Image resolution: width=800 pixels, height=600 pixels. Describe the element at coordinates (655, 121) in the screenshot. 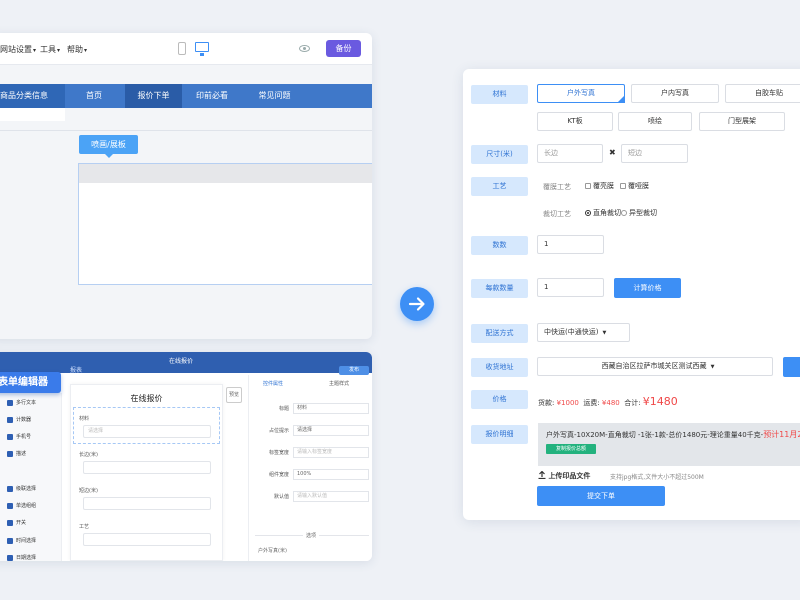

I see `material-option-spray: 喷绘` at that location.